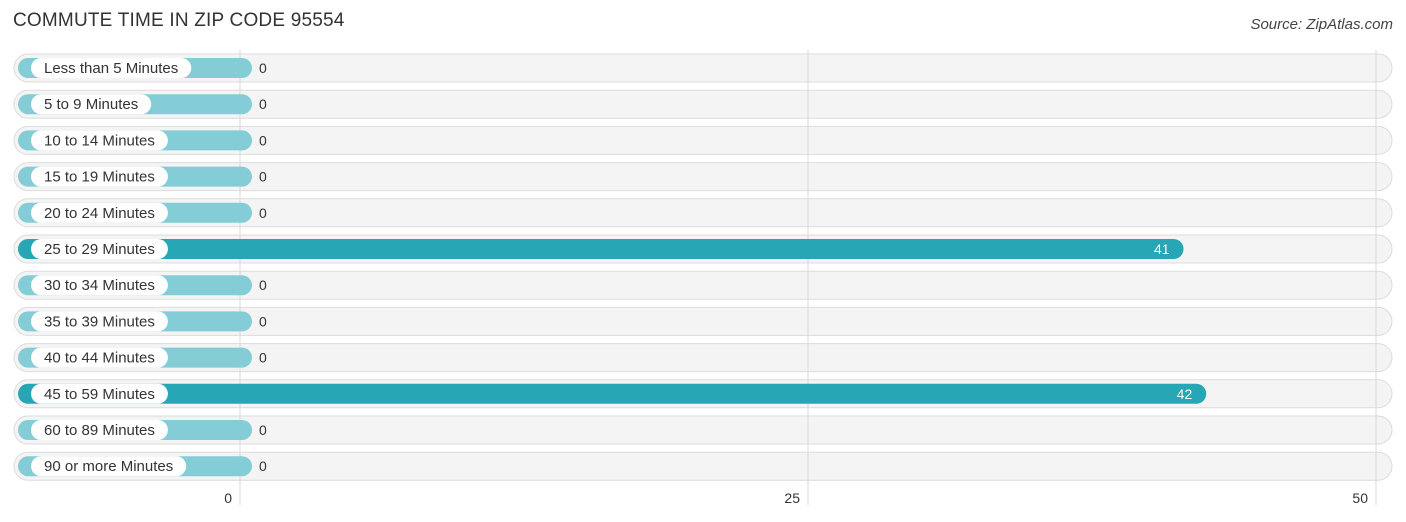 The width and height of the screenshot is (1406, 522). Describe the element at coordinates (99, 213) in the screenshot. I see `category-label: 20 to 24 Minutes` at that location.